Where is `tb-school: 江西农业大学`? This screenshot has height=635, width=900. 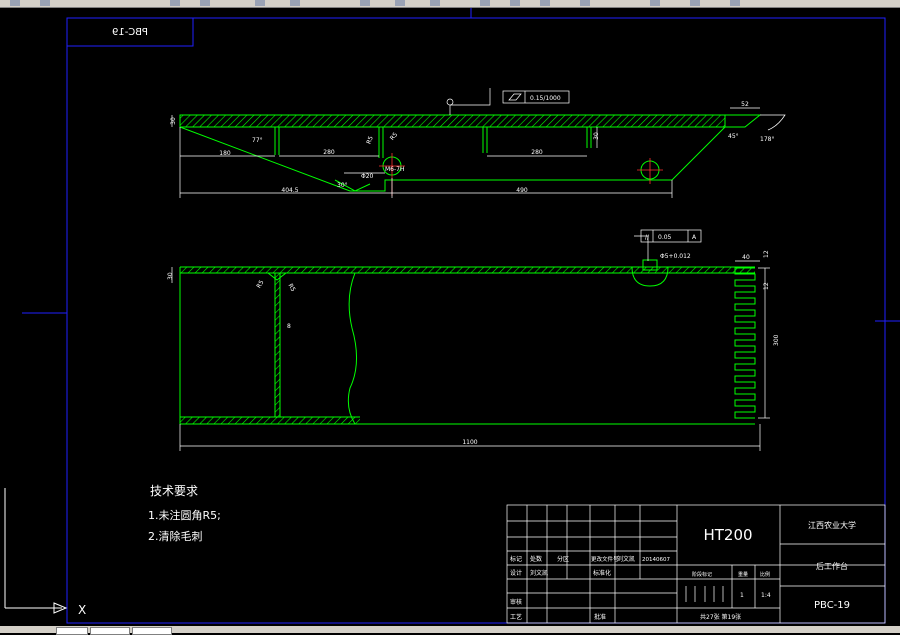
tb-school: 江西农业大学 is located at coordinates (832, 525).